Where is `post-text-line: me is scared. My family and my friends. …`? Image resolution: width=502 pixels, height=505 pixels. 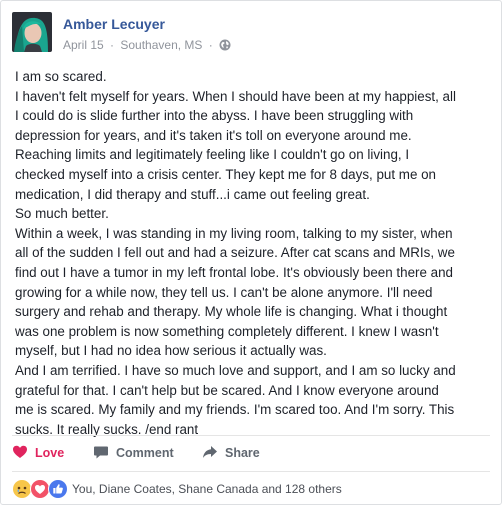 post-text-line: me is scared. My family and my friends. … is located at coordinates (235, 410).